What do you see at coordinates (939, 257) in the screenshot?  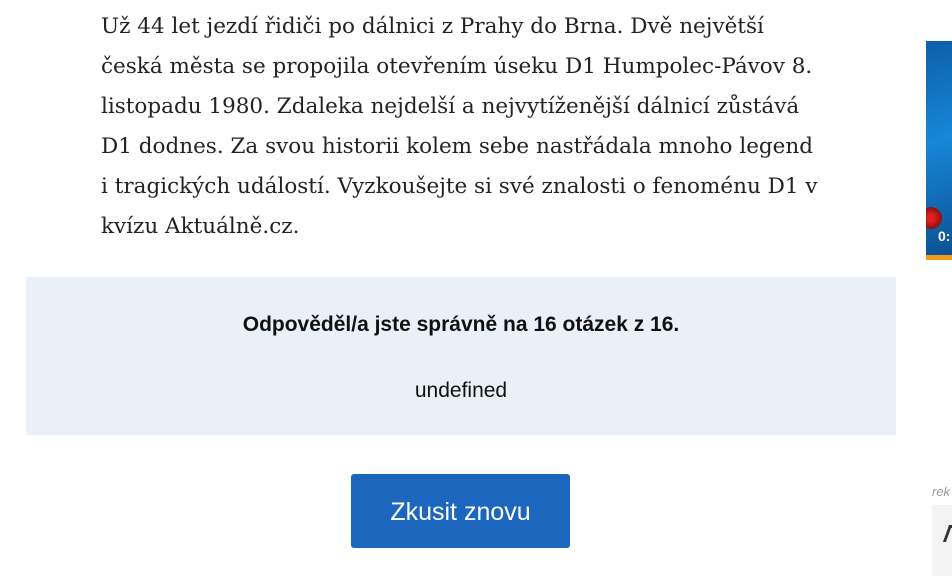 I see `video-progress-bar` at bounding box center [939, 257].